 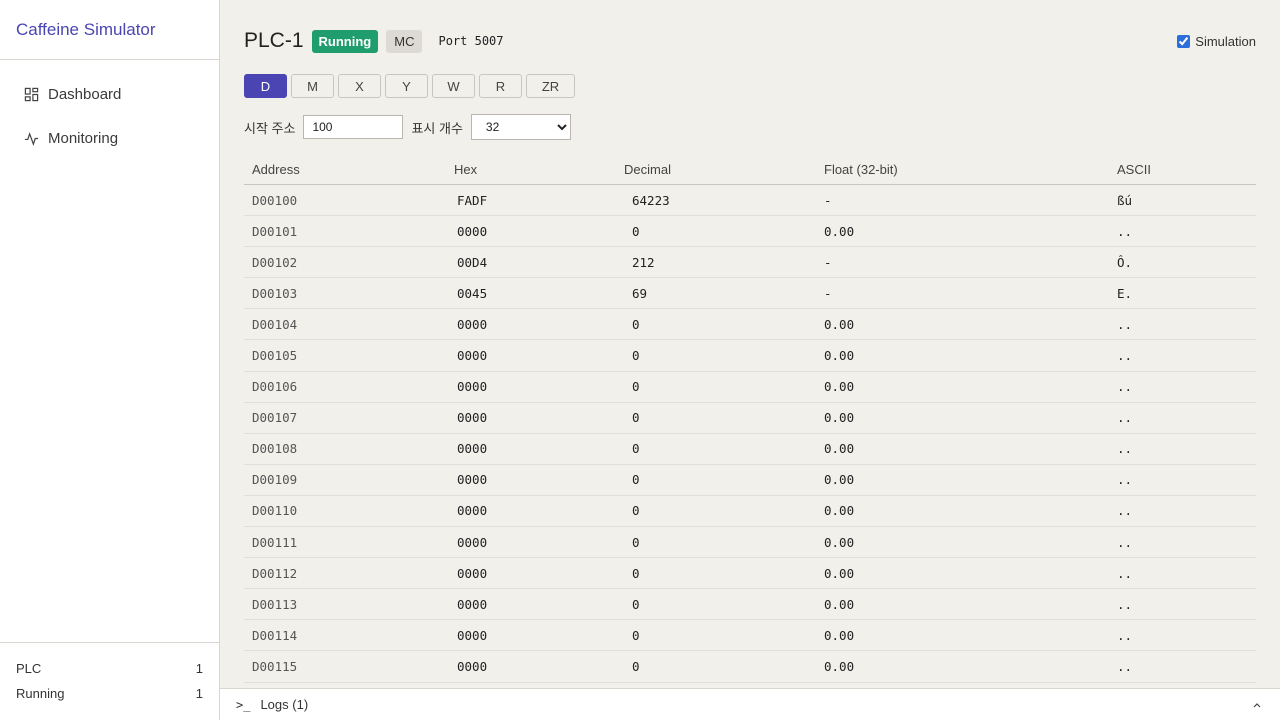 I want to click on table-row: D00104 0000 0 0.00.., so click(x=750, y=325).